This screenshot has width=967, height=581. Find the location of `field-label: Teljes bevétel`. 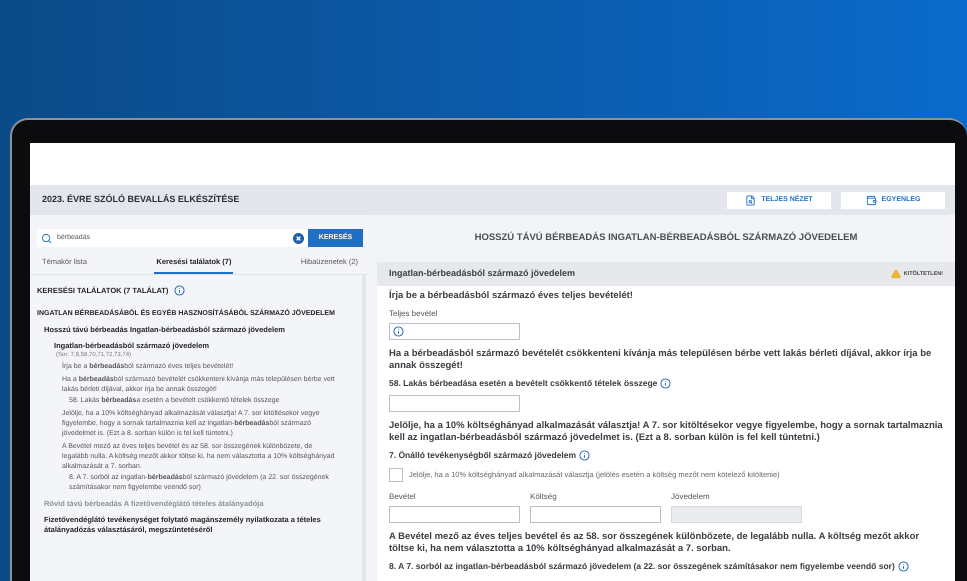

field-label: Teljes bevétel is located at coordinates (413, 313).